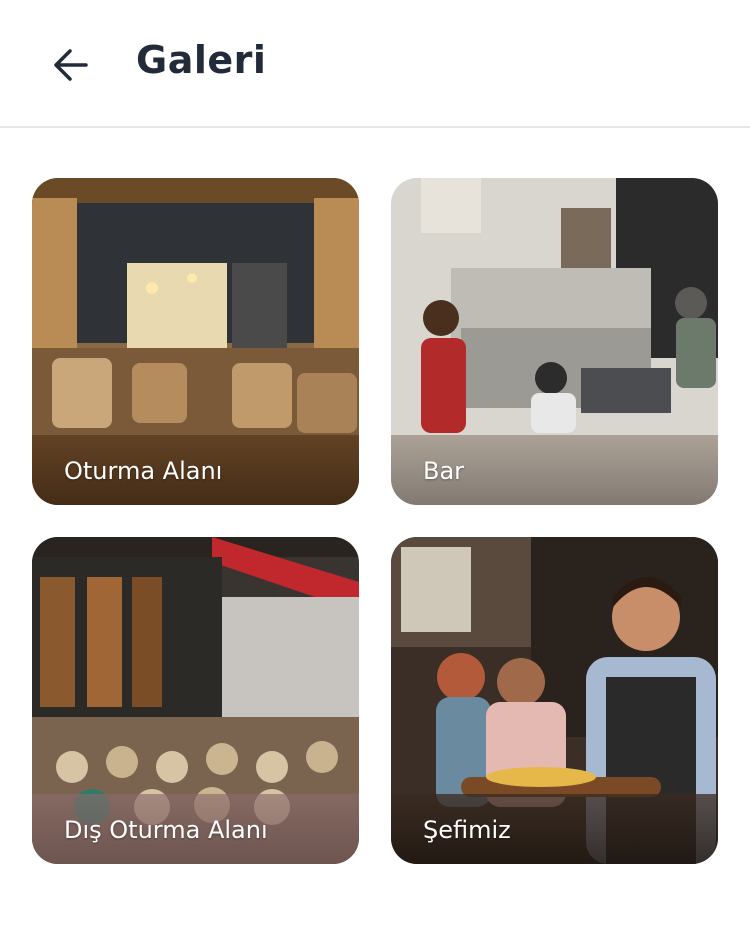 Image resolution: width=750 pixels, height=942 pixels. What do you see at coordinates (444, 471) in the screenshot?
I see `gallery-card-label: Bar` at bounding box center [444, 471].